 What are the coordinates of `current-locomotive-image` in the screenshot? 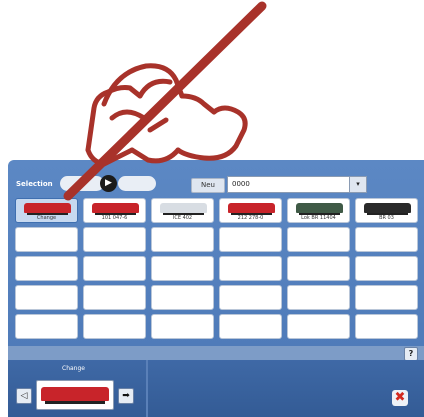 It's located at (75, 395).